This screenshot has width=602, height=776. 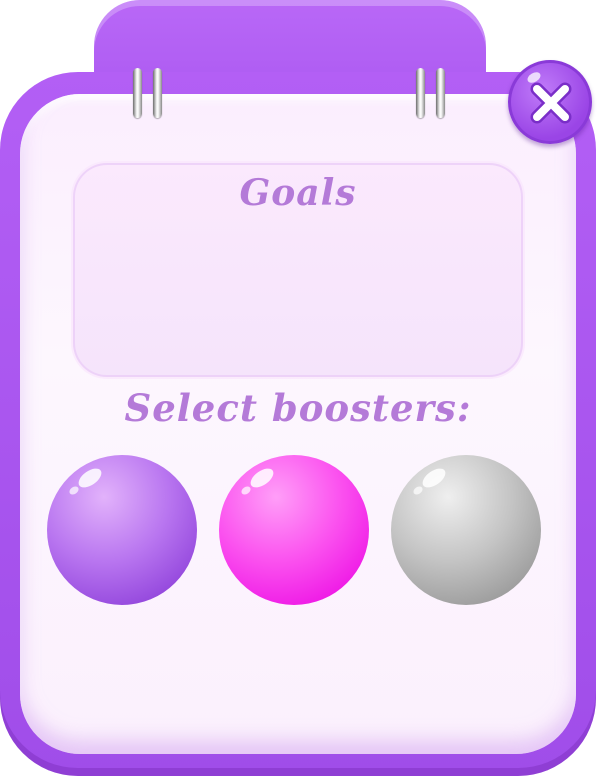 I want to click on booster-purple-orb, so click(x=122, y=530).